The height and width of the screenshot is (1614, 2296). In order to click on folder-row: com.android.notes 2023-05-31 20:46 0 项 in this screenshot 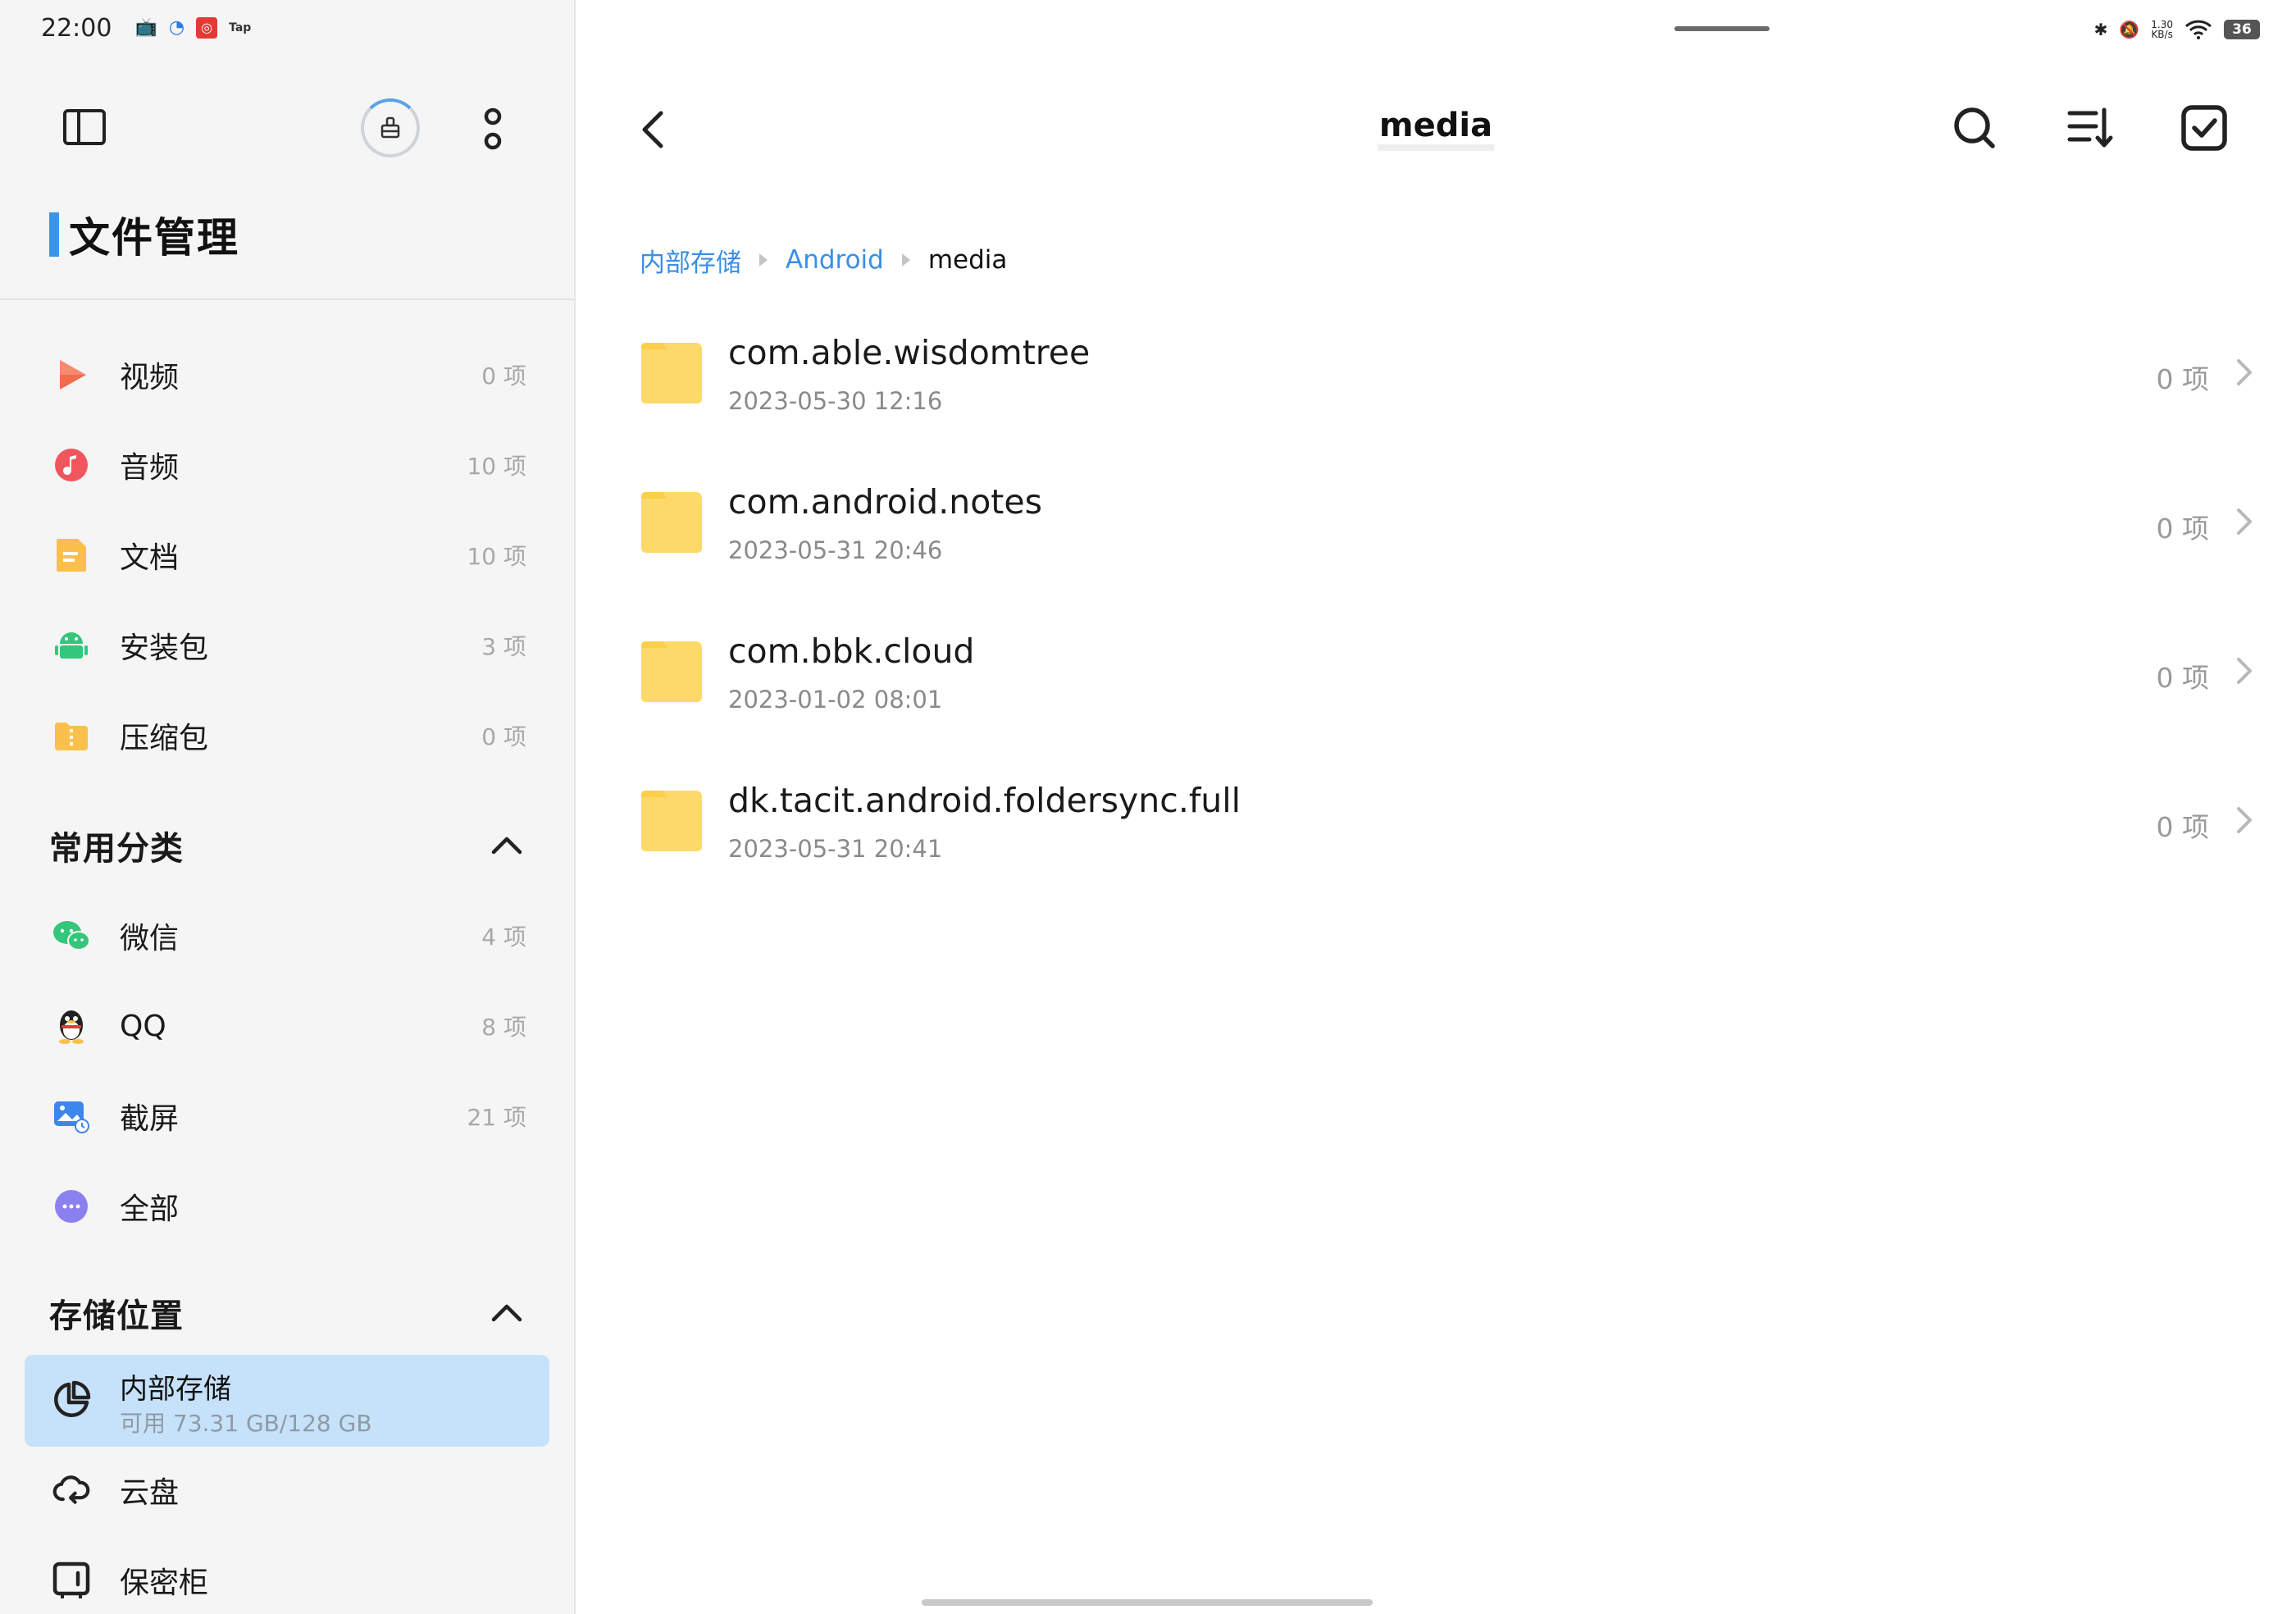, I will do `click(1436, 532)`.